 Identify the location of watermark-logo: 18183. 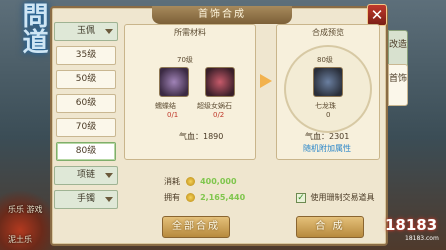
(411, 225).